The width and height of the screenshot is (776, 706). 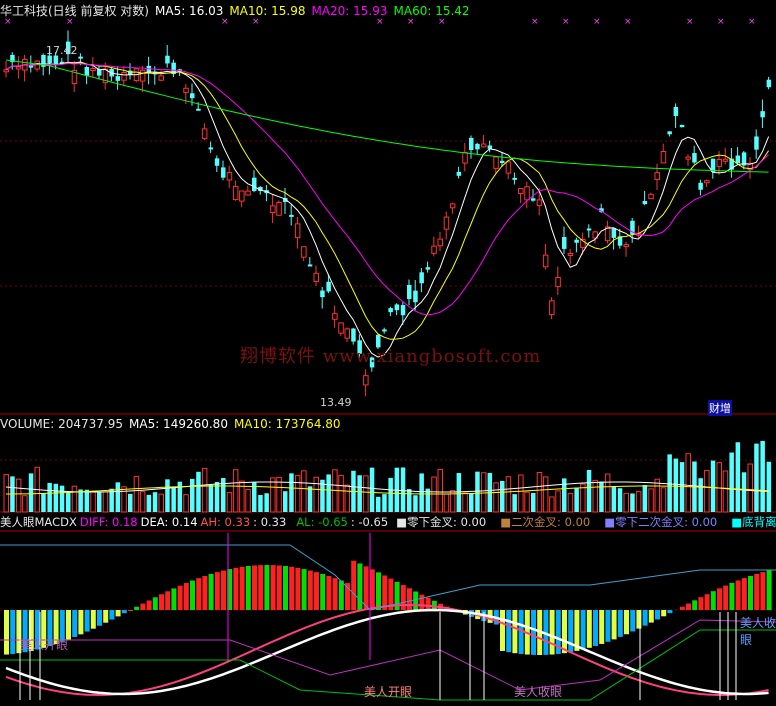 What do you see at coordinates (447, 522) in the screenshot?
I see `macd-zero-cross-text: 零下金叉: 0.00` at bounding box center [447, 522].